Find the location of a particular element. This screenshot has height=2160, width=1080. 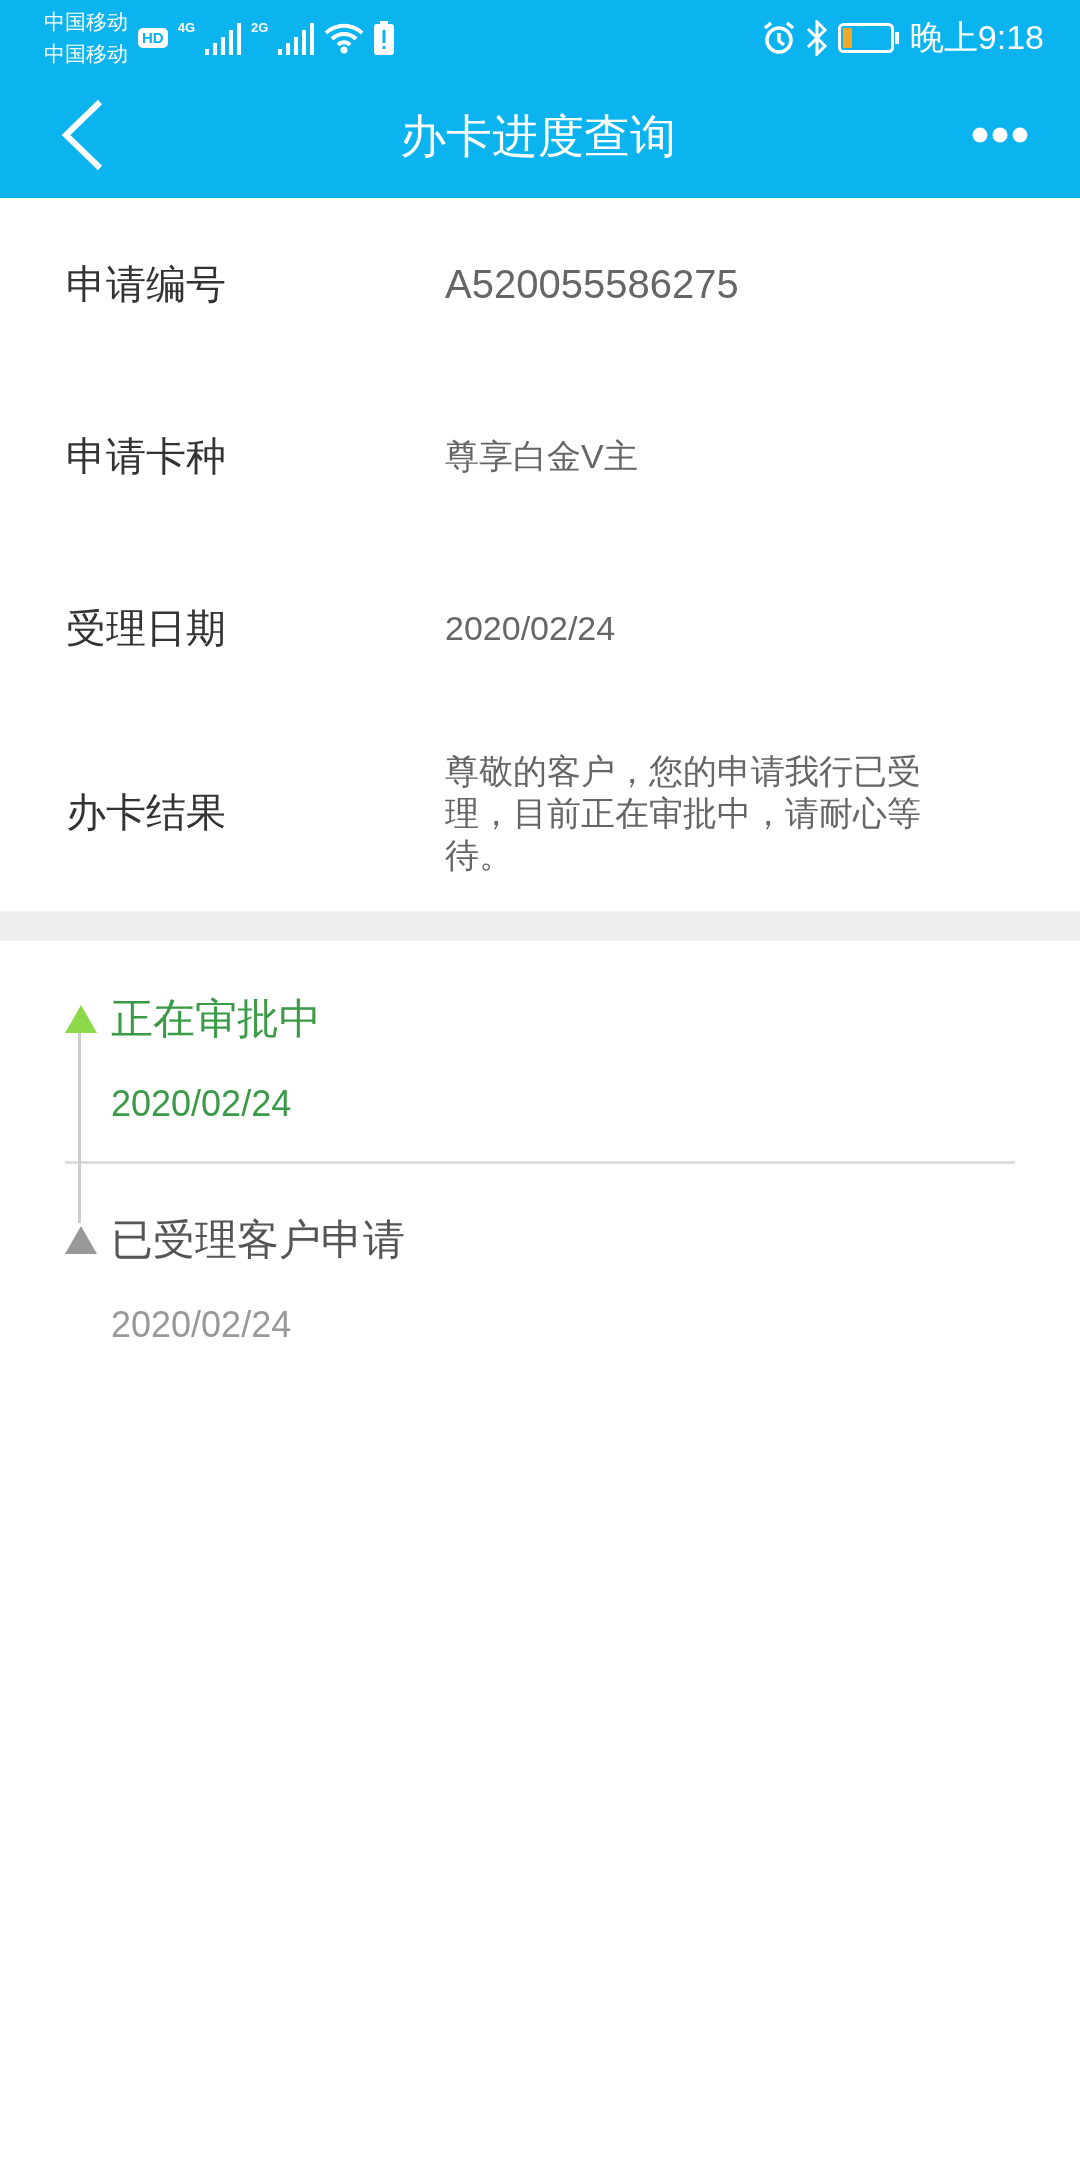

field-value: 2020/02/24 is located at coordinates (530, 628).